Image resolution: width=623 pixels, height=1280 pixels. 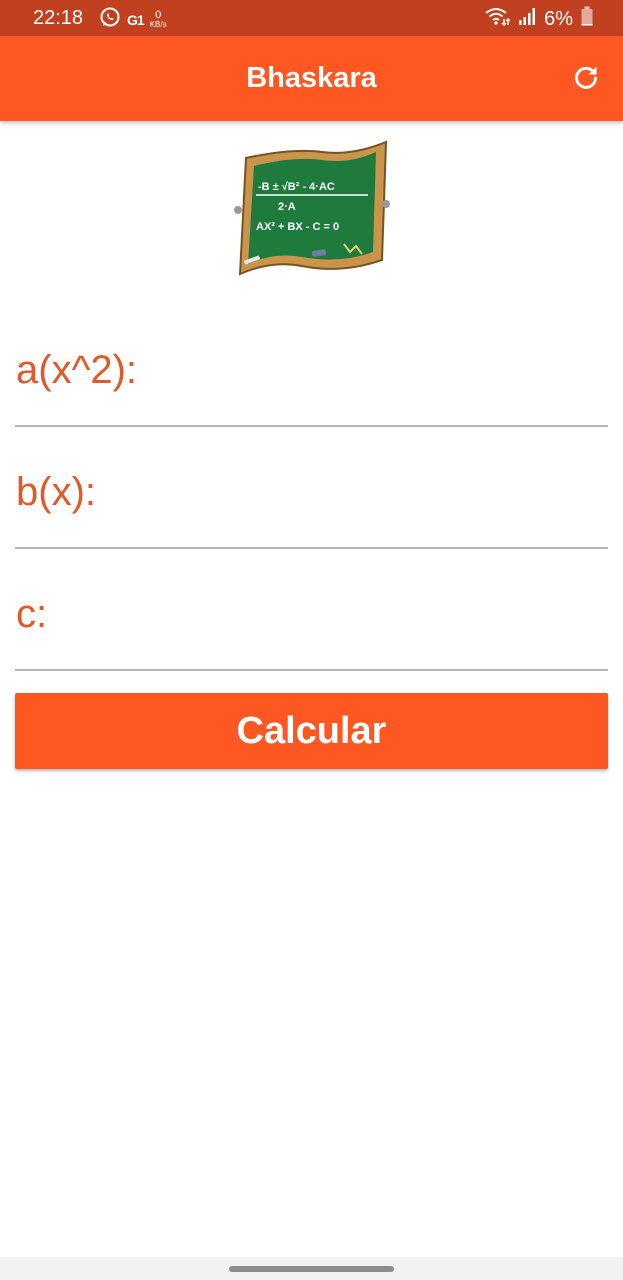 I want to click on formula-line-3: AX² + BX - C = 0, so click(x=297, y=227).